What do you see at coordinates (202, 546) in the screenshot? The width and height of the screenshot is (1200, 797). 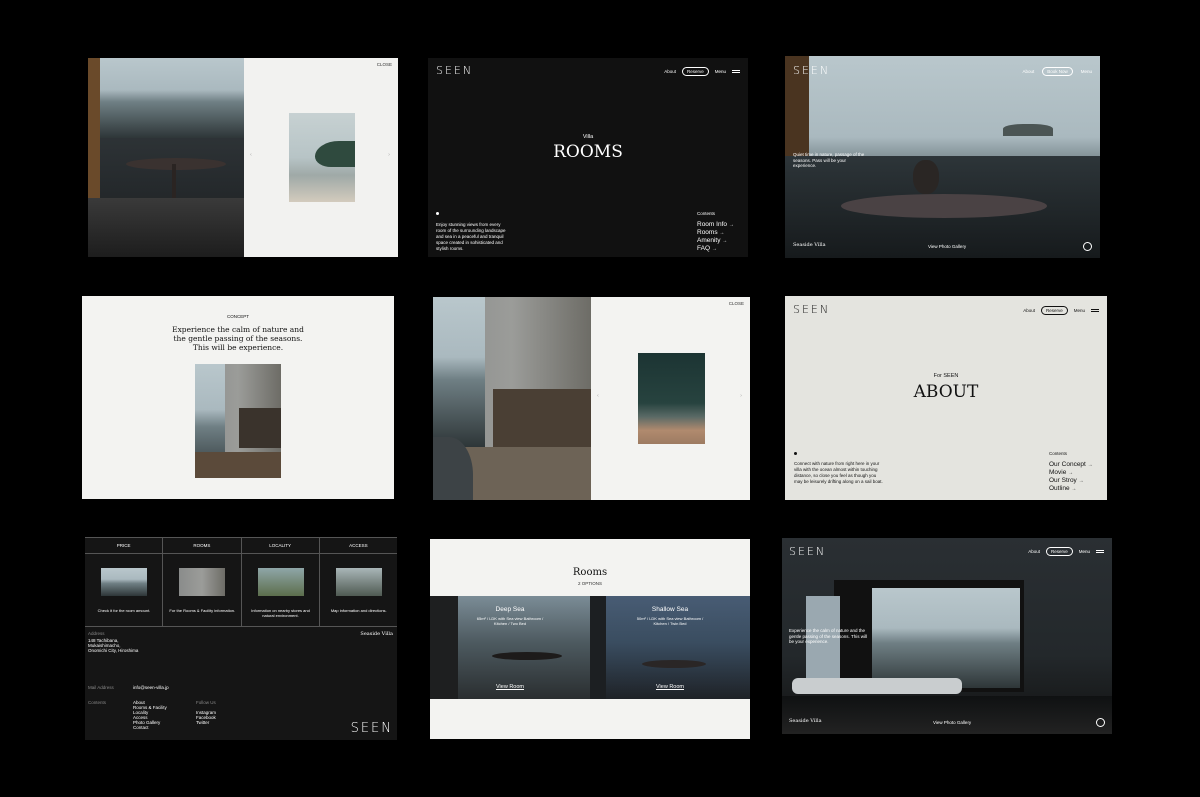 I see `card-title: ROOMS` at bounding box center [202, 546].